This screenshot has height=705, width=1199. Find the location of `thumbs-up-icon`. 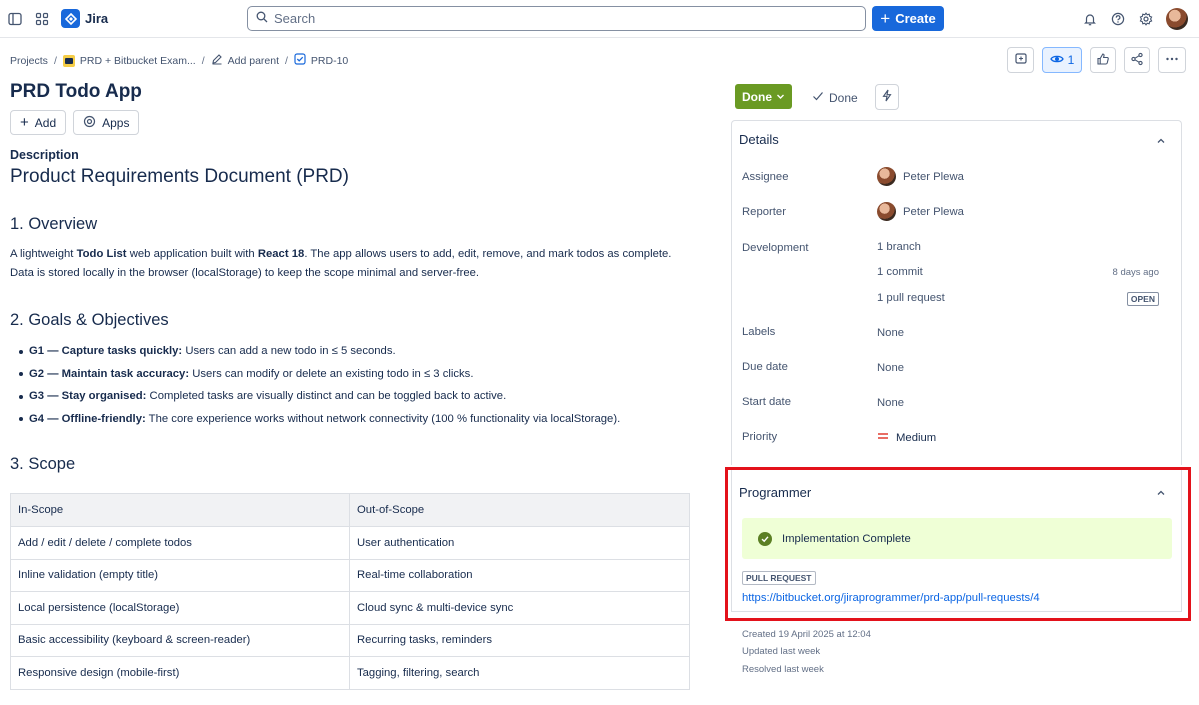

thumbs-up-icon is located at coordinates (1103, 60).